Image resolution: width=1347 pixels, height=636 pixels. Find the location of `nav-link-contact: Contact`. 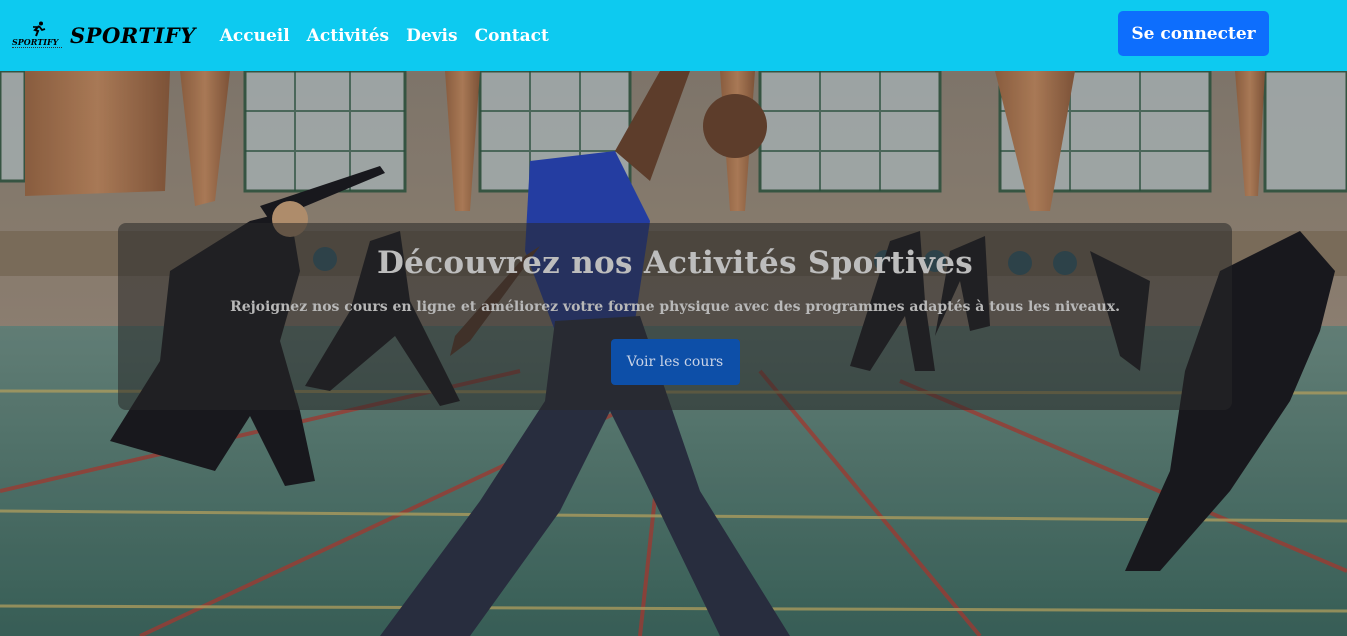

nav-link-contact: Contact is located at coordinates (512, 36).